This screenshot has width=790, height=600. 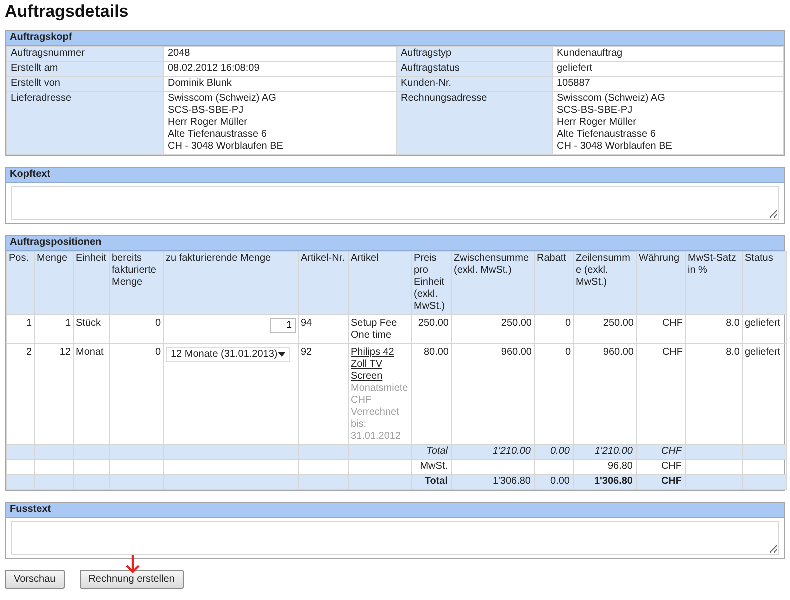 I want to click on create-invoice-button: Rechnung erstellen, so click(x=132, y=579).